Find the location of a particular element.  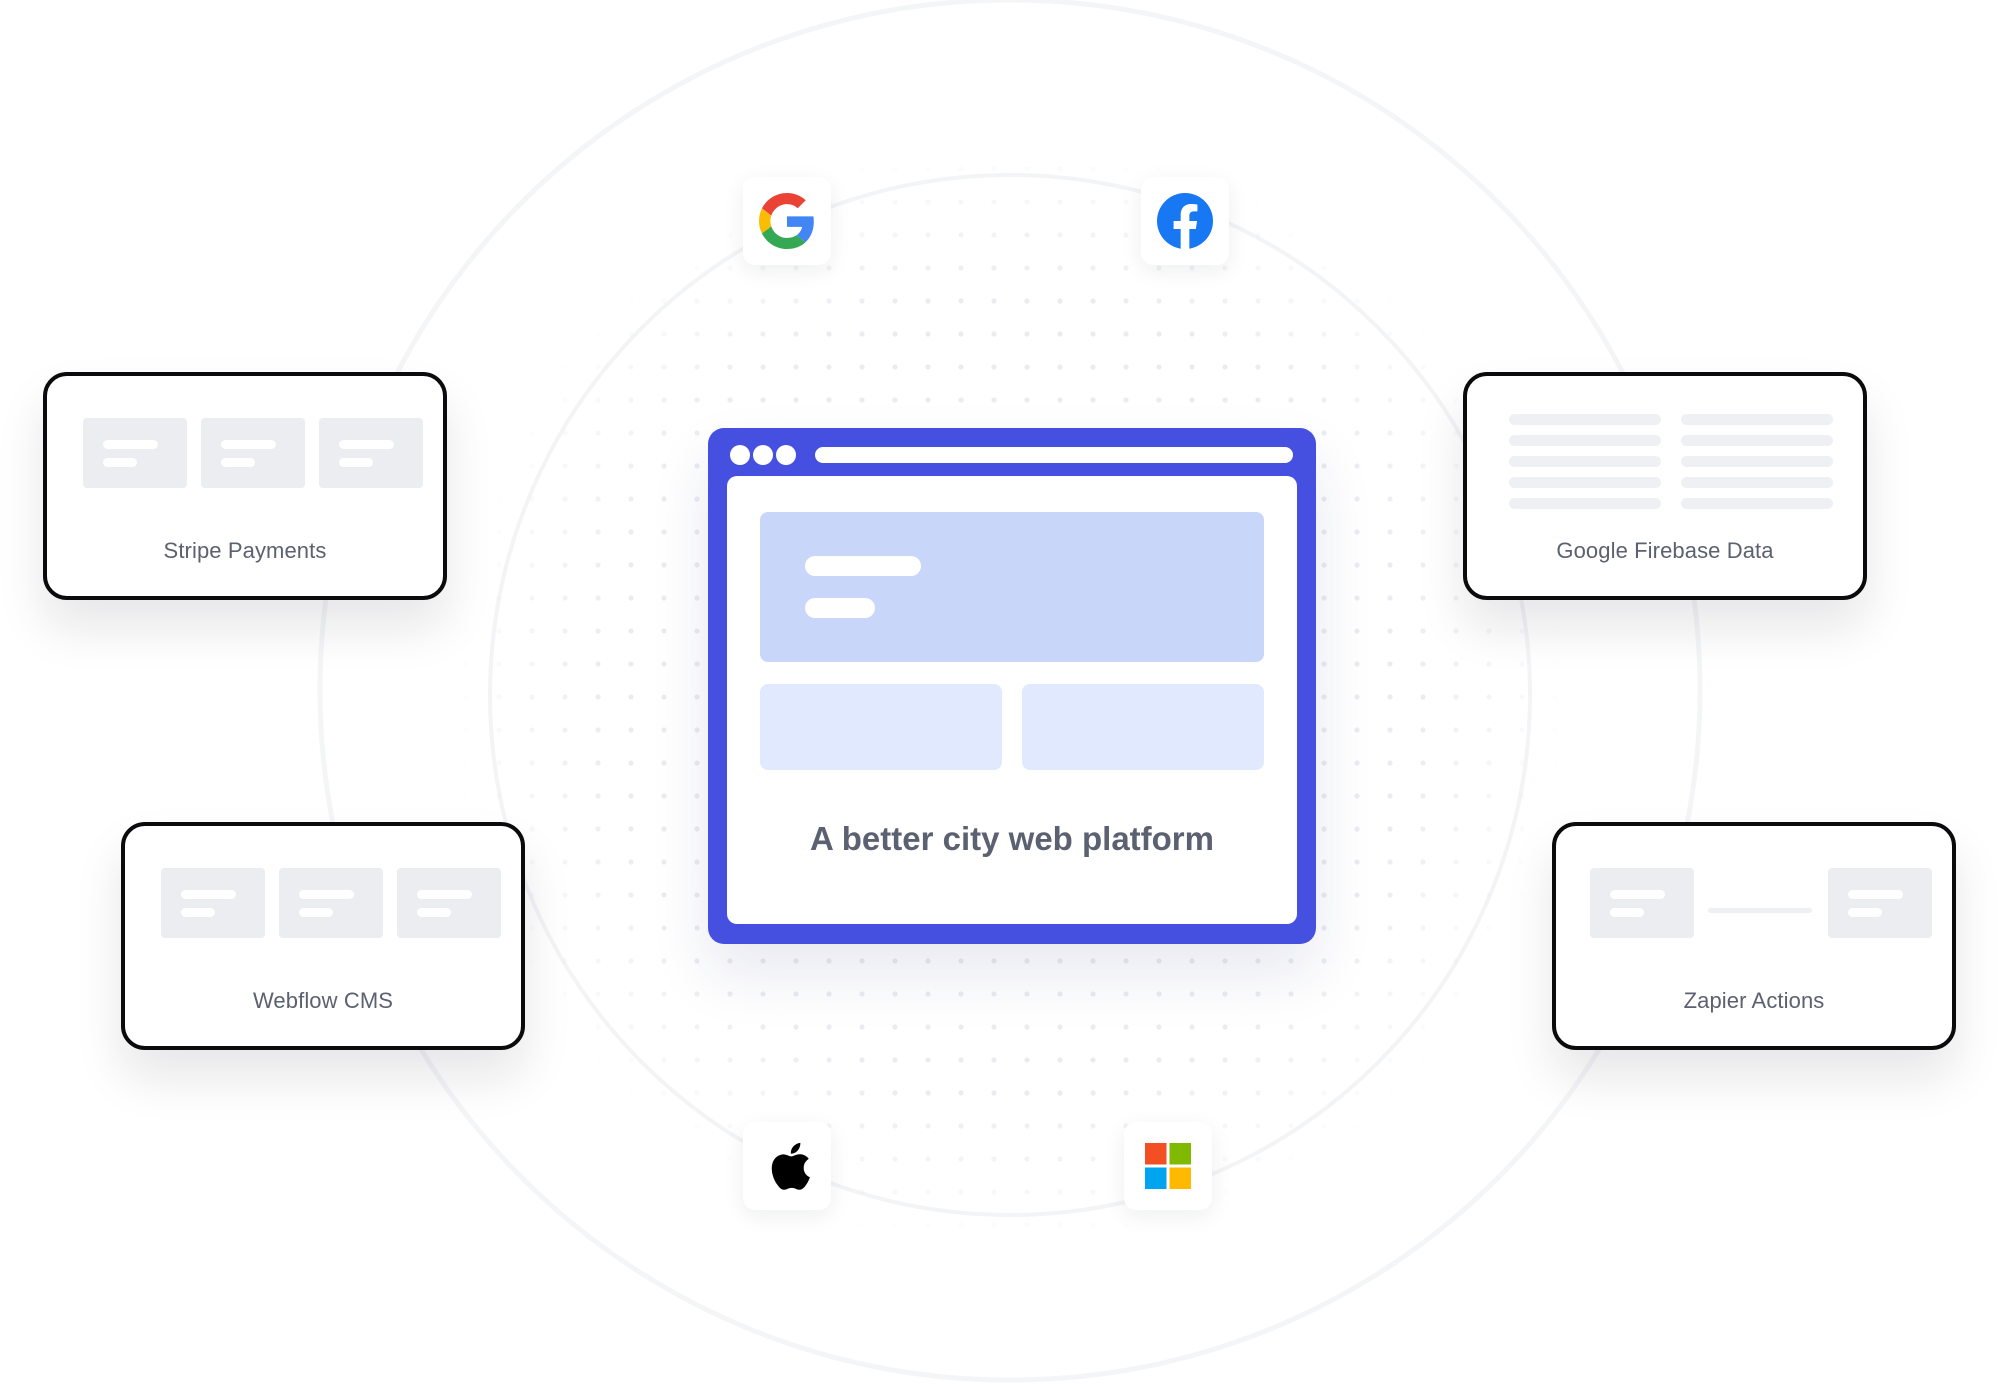

google-firebase-label: Google Firebase Data is located at coordinates (1665, 550).